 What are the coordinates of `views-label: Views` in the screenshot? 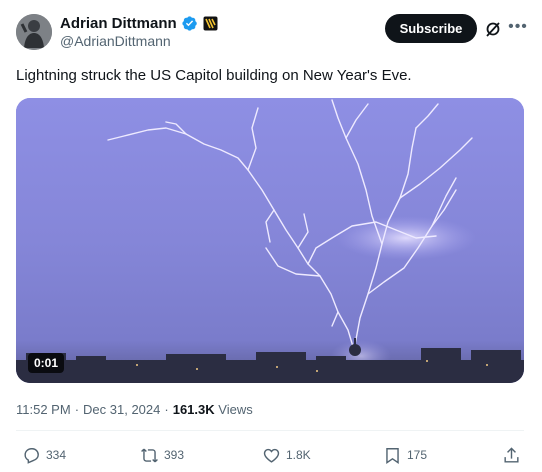 It's located at (235, 409).